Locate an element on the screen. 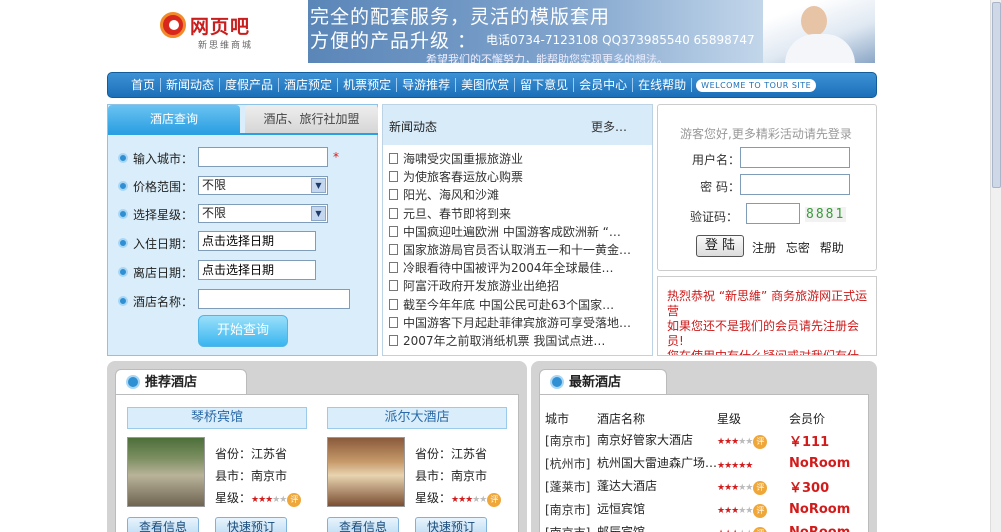 The image size is (1001, 532). nav-flight-booking: 机票预定 is located at coordinates (368, 85).